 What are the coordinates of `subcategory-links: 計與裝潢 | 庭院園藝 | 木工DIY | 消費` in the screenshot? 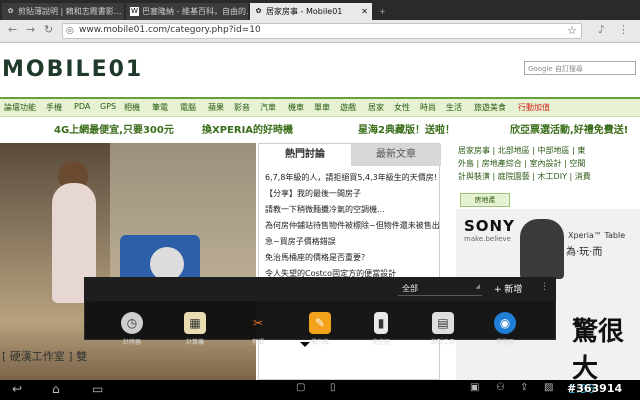 It's located at (524, 176).